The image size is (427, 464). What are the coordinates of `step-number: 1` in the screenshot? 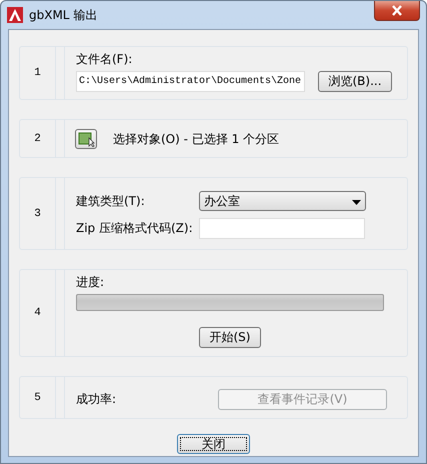 It's located at (38, 73).